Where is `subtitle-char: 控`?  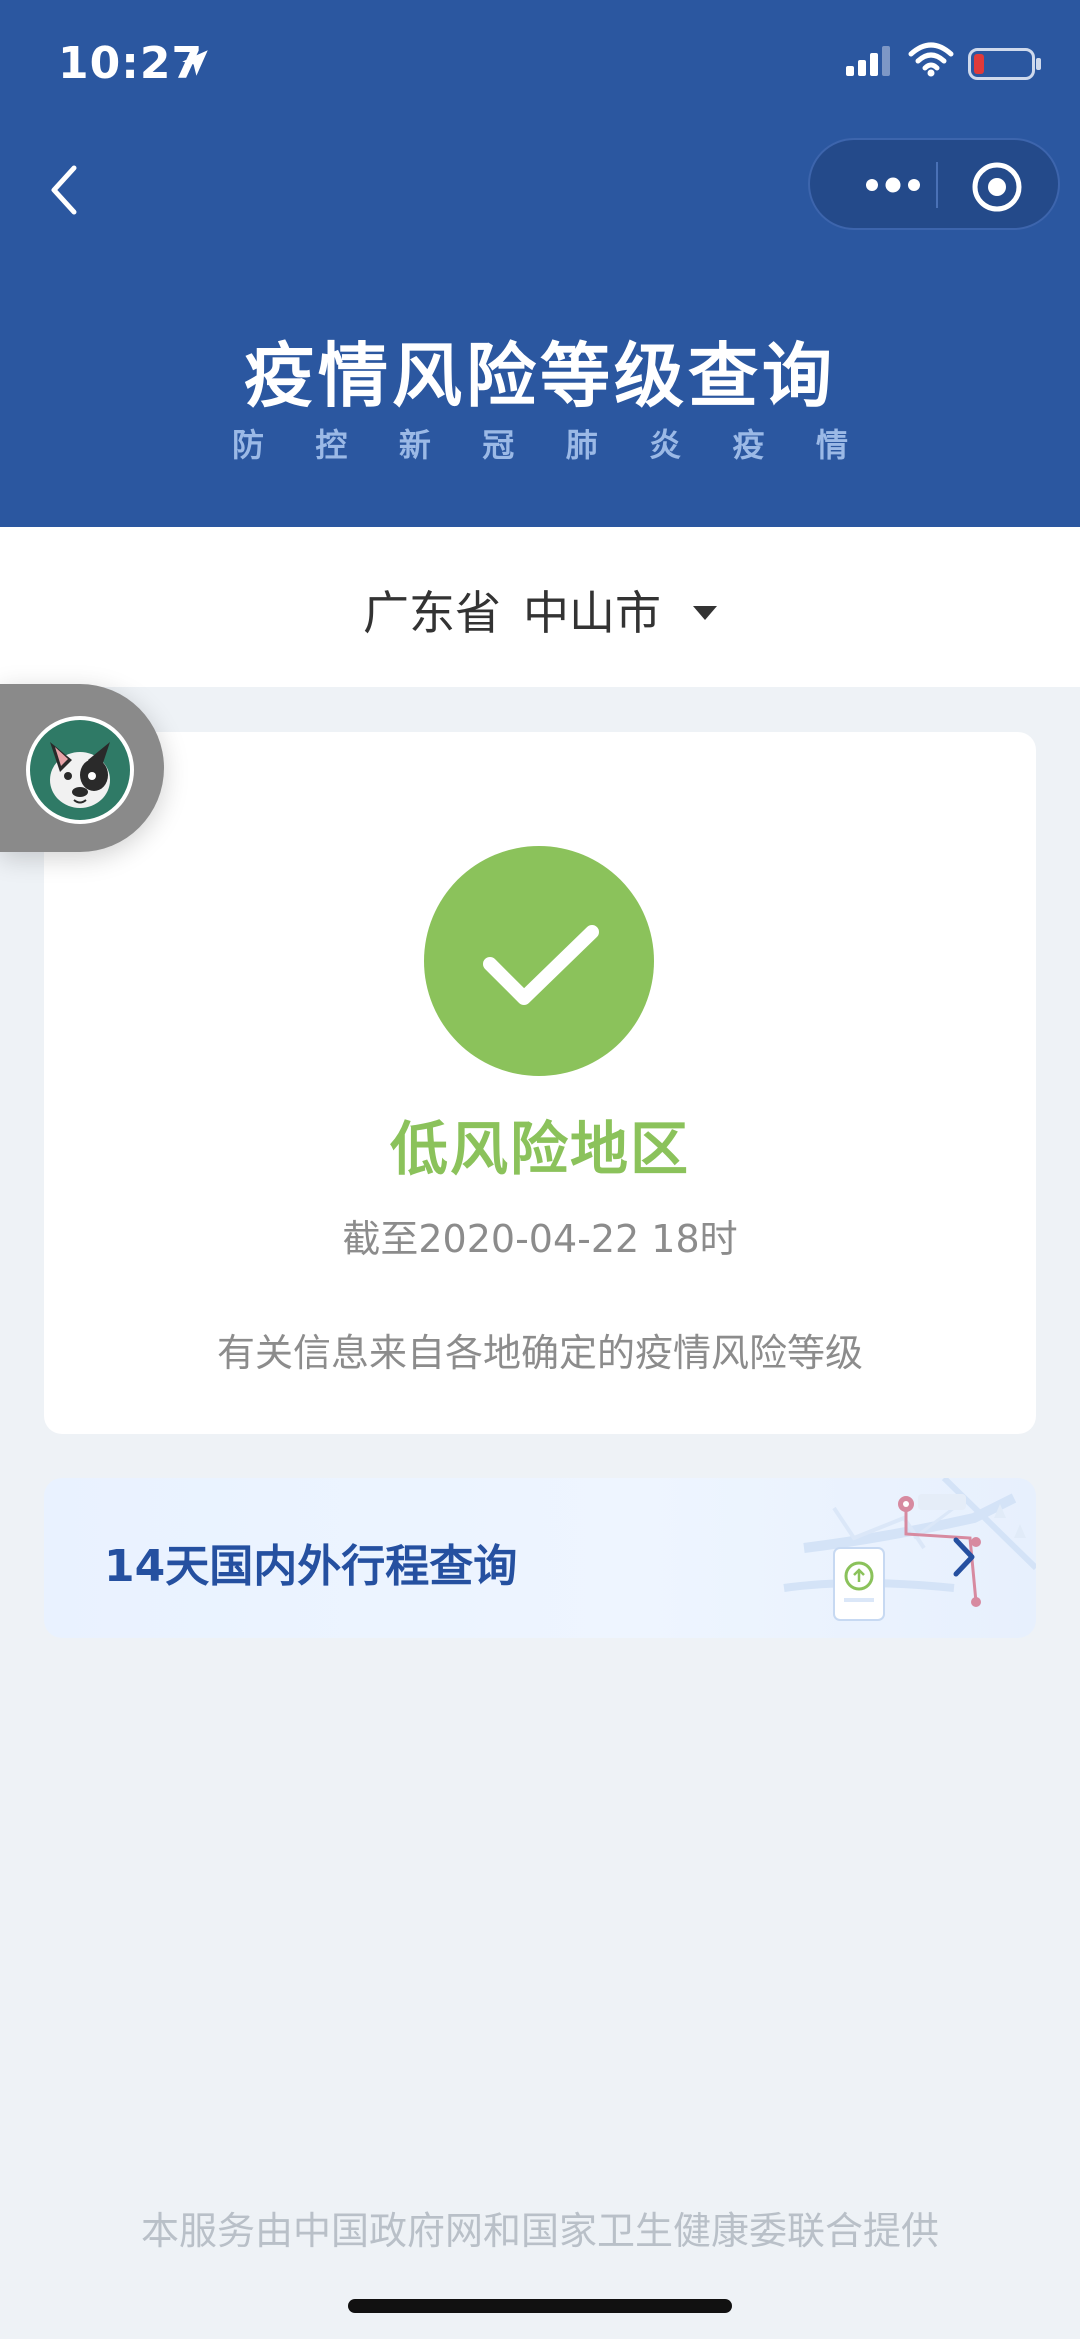 subtitle-char: 控 is located at coordinates (331, 445).